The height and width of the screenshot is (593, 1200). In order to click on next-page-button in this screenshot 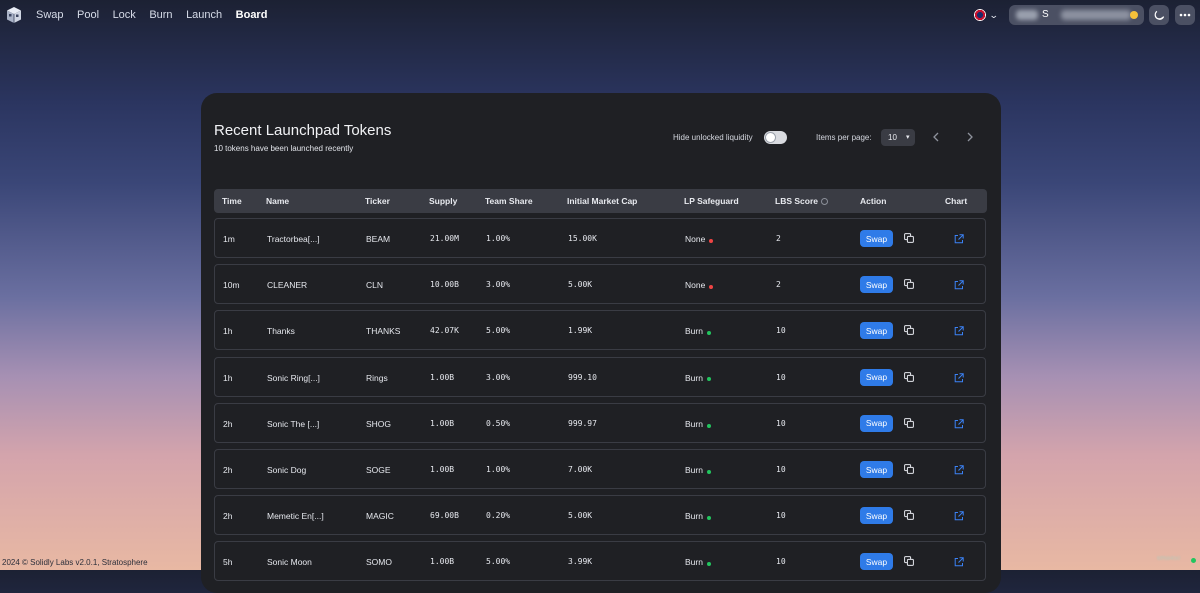, I will do `click(970, 138)`.